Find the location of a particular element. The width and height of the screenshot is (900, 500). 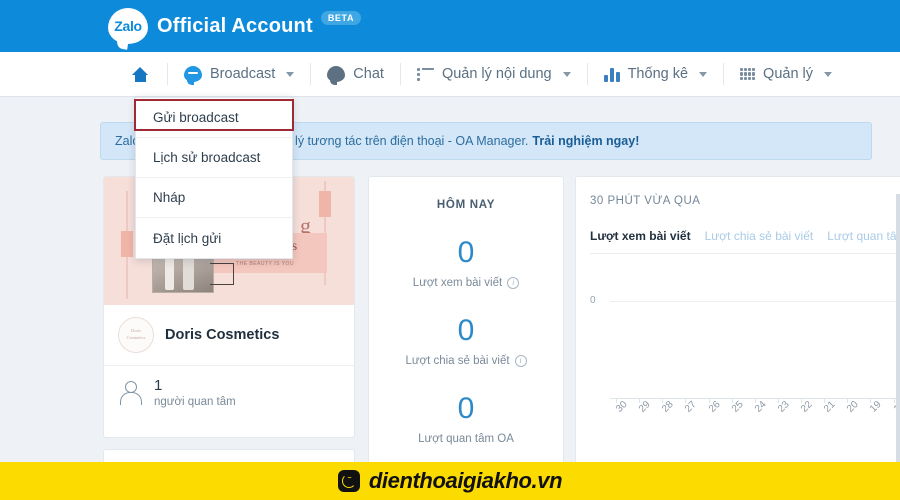

chart-tab-post-views: Lượt xem bài viết is located at coordinates (640, 241).